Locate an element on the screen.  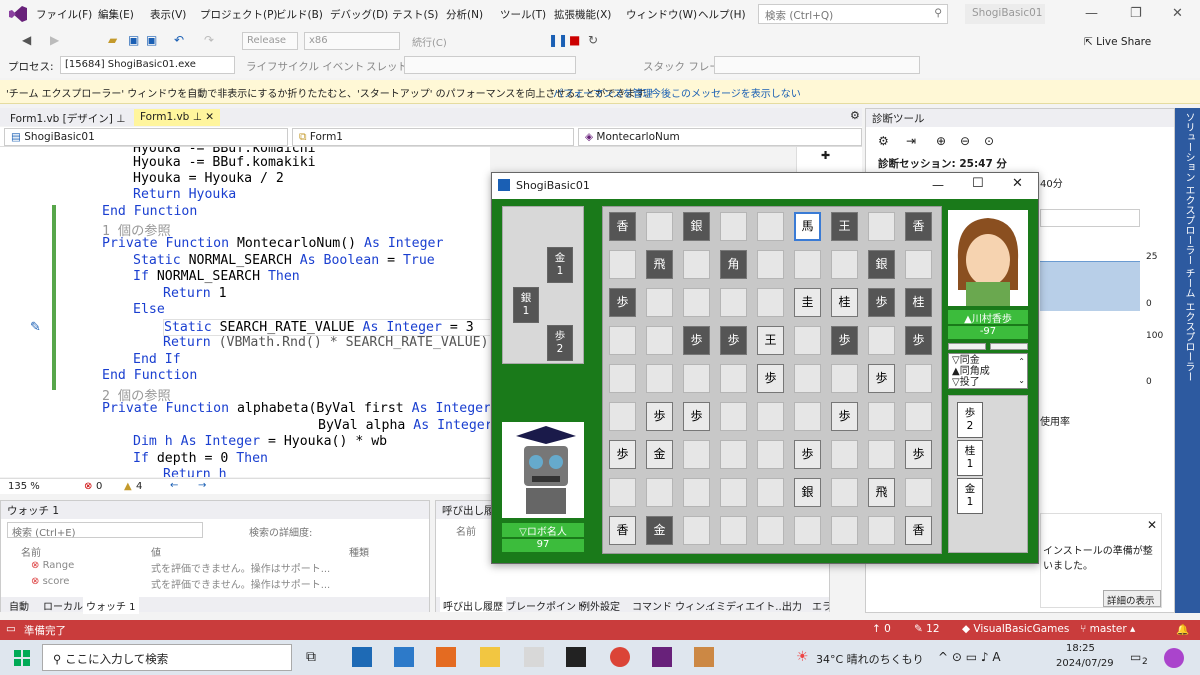
tab-call-stack: 呼び出し履歴 is located at coordinates (473, 604).